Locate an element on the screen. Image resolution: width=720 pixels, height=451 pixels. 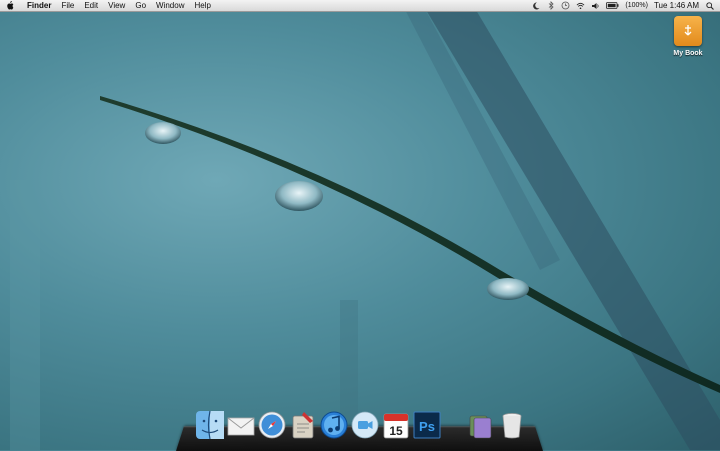
wifi-icon is located at coordinates (580, 5).